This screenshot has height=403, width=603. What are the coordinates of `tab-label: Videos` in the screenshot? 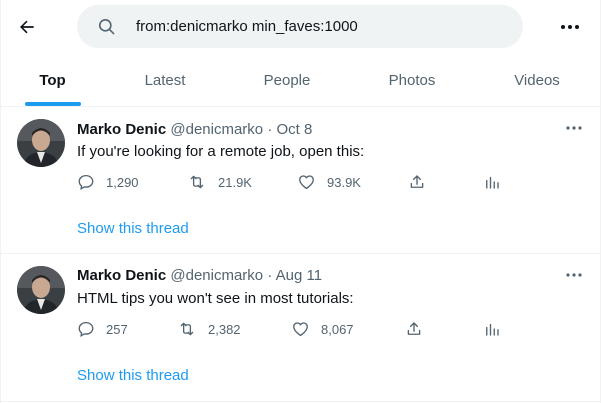 It's located at (537, 80).